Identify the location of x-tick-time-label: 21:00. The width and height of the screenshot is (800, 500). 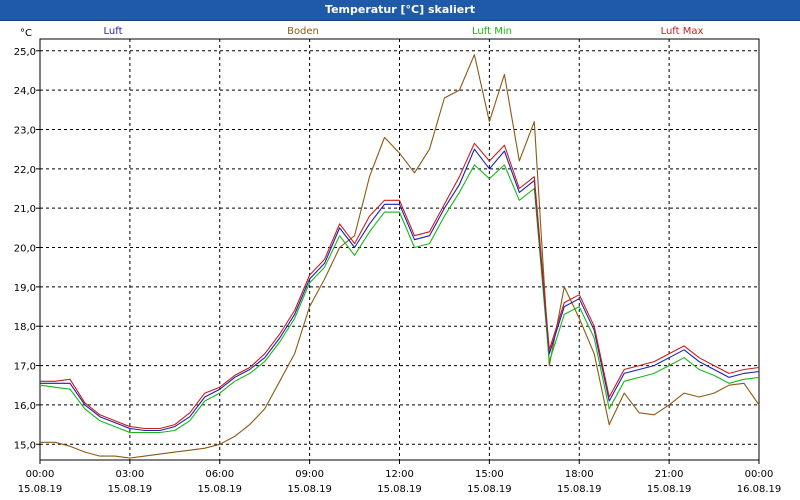
(669, 474).